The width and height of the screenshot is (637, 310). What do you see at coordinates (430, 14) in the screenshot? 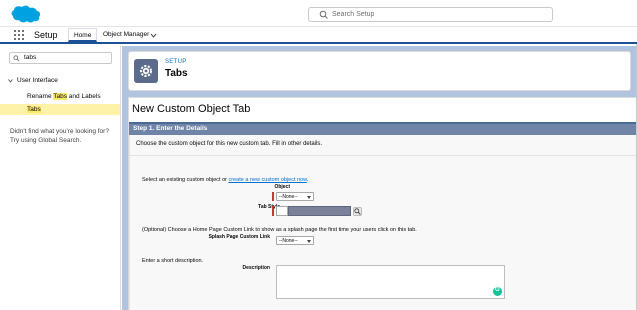
I see `global-search-input: Search Setup` at bounding box center [430, 14].